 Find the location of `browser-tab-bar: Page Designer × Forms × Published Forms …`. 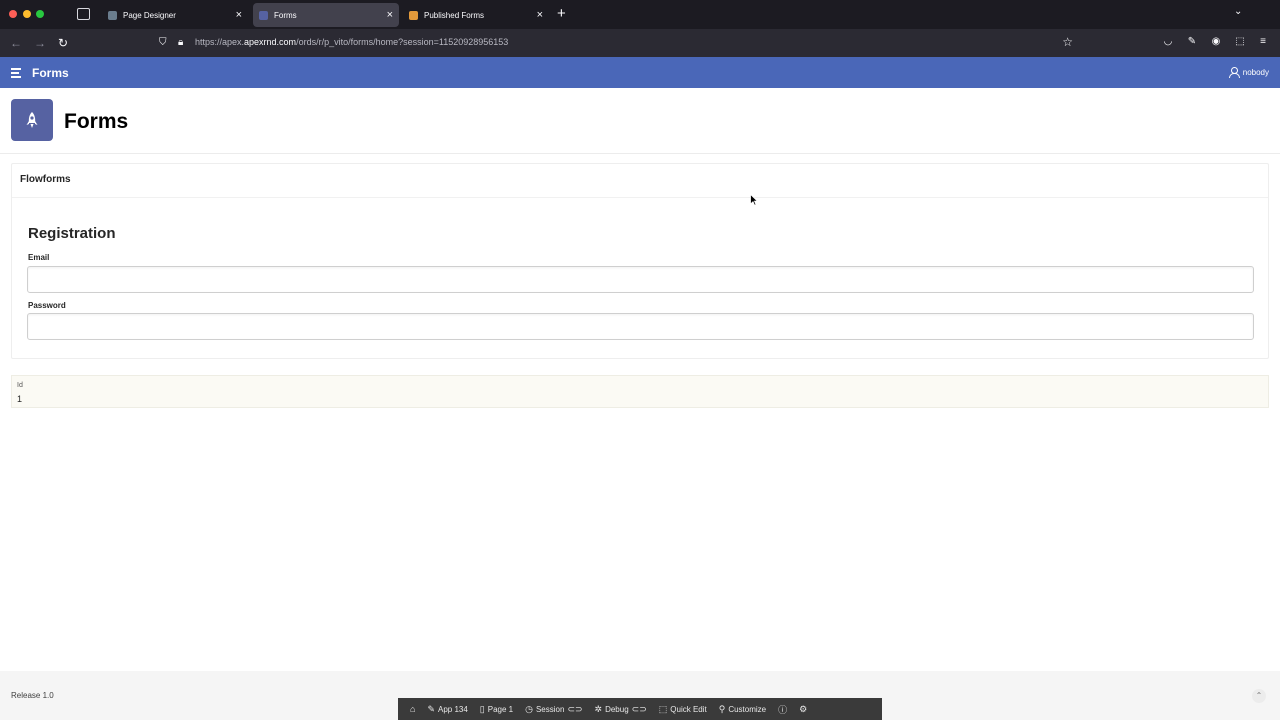

browser-tab-bar: Page Designer × Forms × Published Forms … is located at coordinates (640, 14).